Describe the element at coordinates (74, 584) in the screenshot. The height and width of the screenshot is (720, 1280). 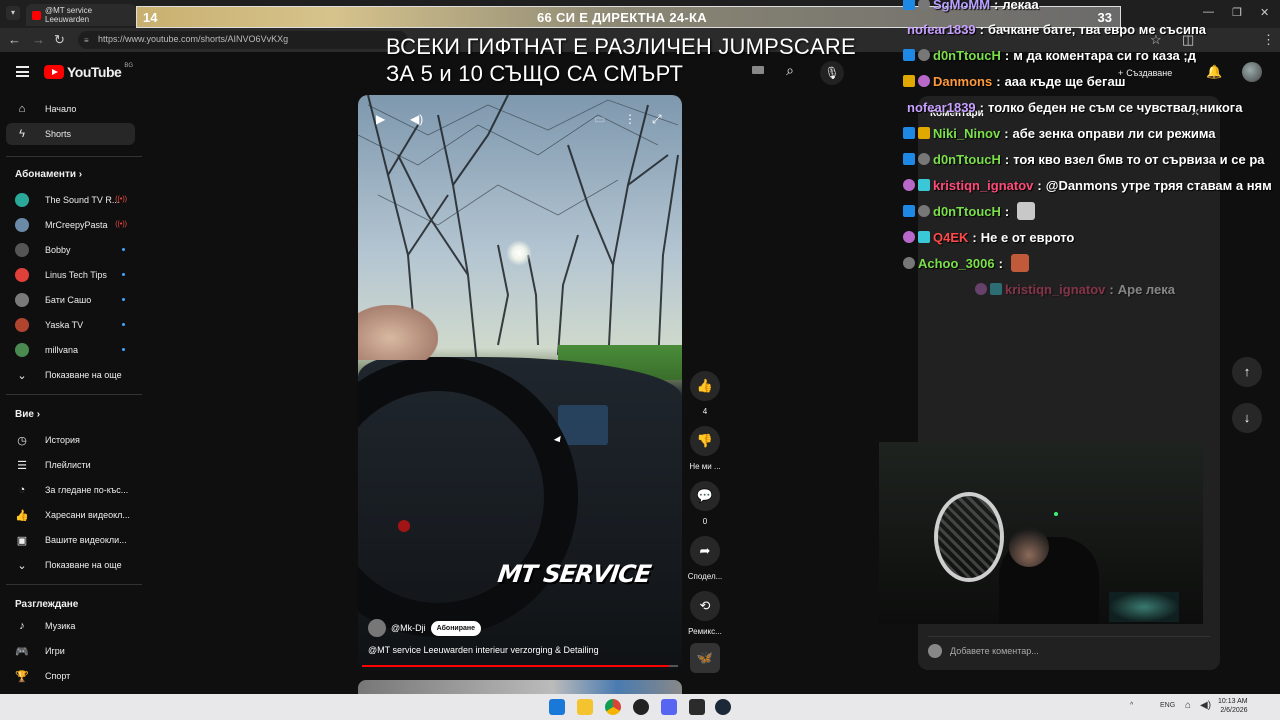
I see `divider` at that location.